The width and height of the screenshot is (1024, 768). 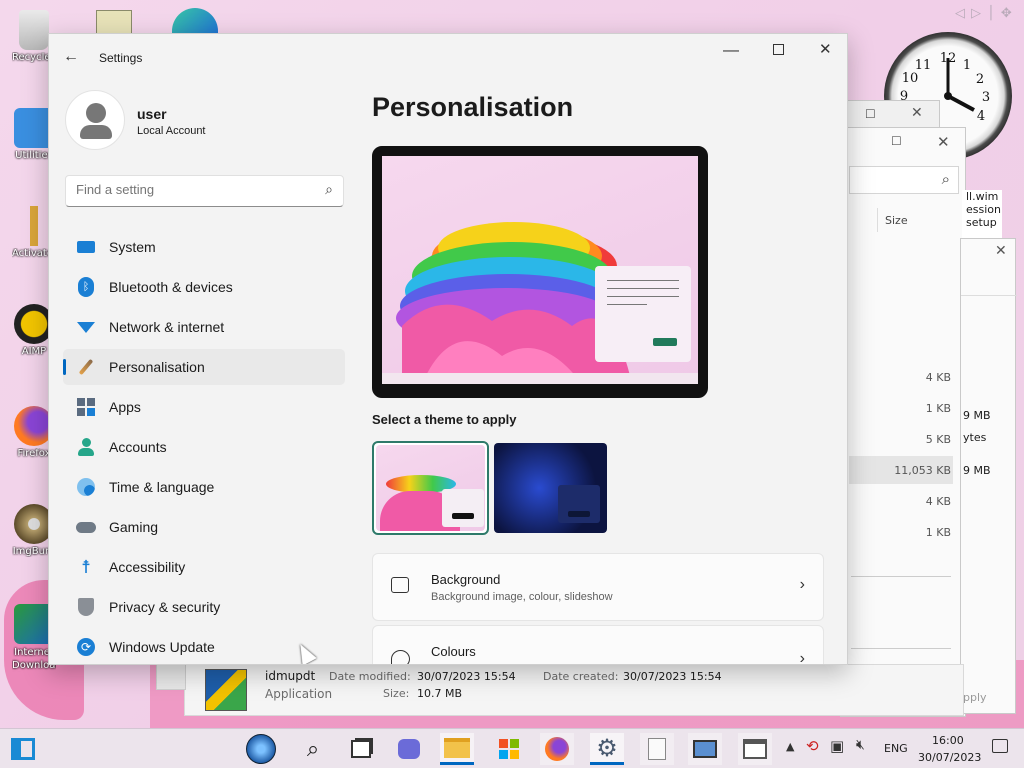 What do you see at coordinates (837, 746) in the screenshot?
I see `network-icon: ▣` at bounding box center [837, 746].